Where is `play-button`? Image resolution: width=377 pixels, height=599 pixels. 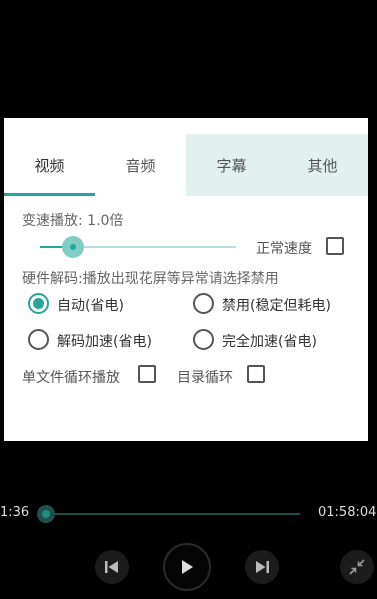 play-button is located at coordinates (187, 567).